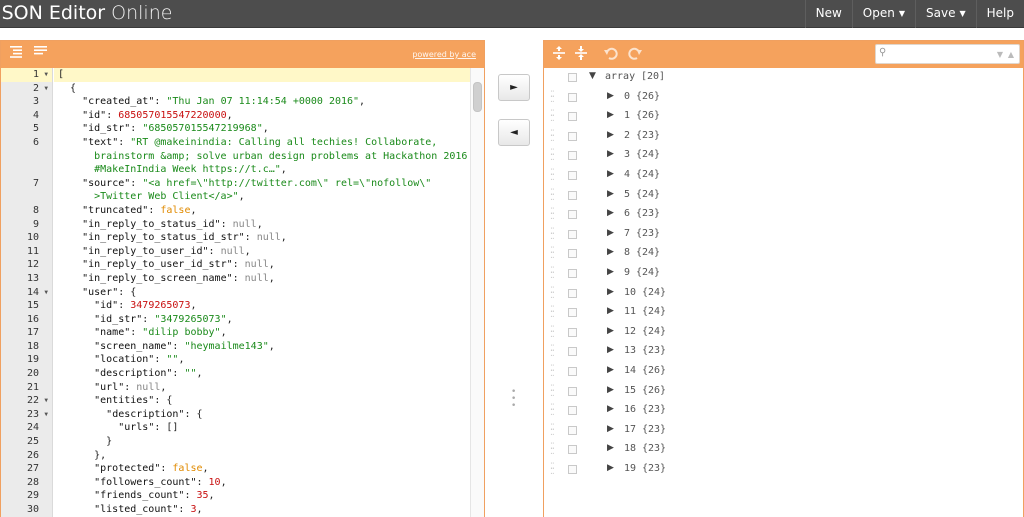 The height and width of the screenshot is (517, 1024). Describe the element at coordinates (783, 98) in the screenshot. I see `tree-row: ⁚⁚ ⁚⁚ ▶ 0 {26}` at that location.